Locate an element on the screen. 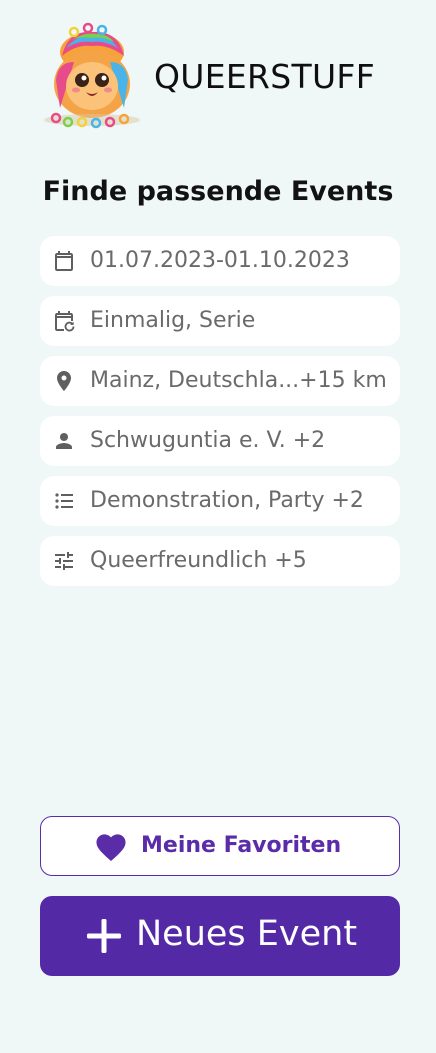 This screenshot has width=436, height=1053. filter-attributes: Queerfreundlich +5 is located at coordinates (220, 561).